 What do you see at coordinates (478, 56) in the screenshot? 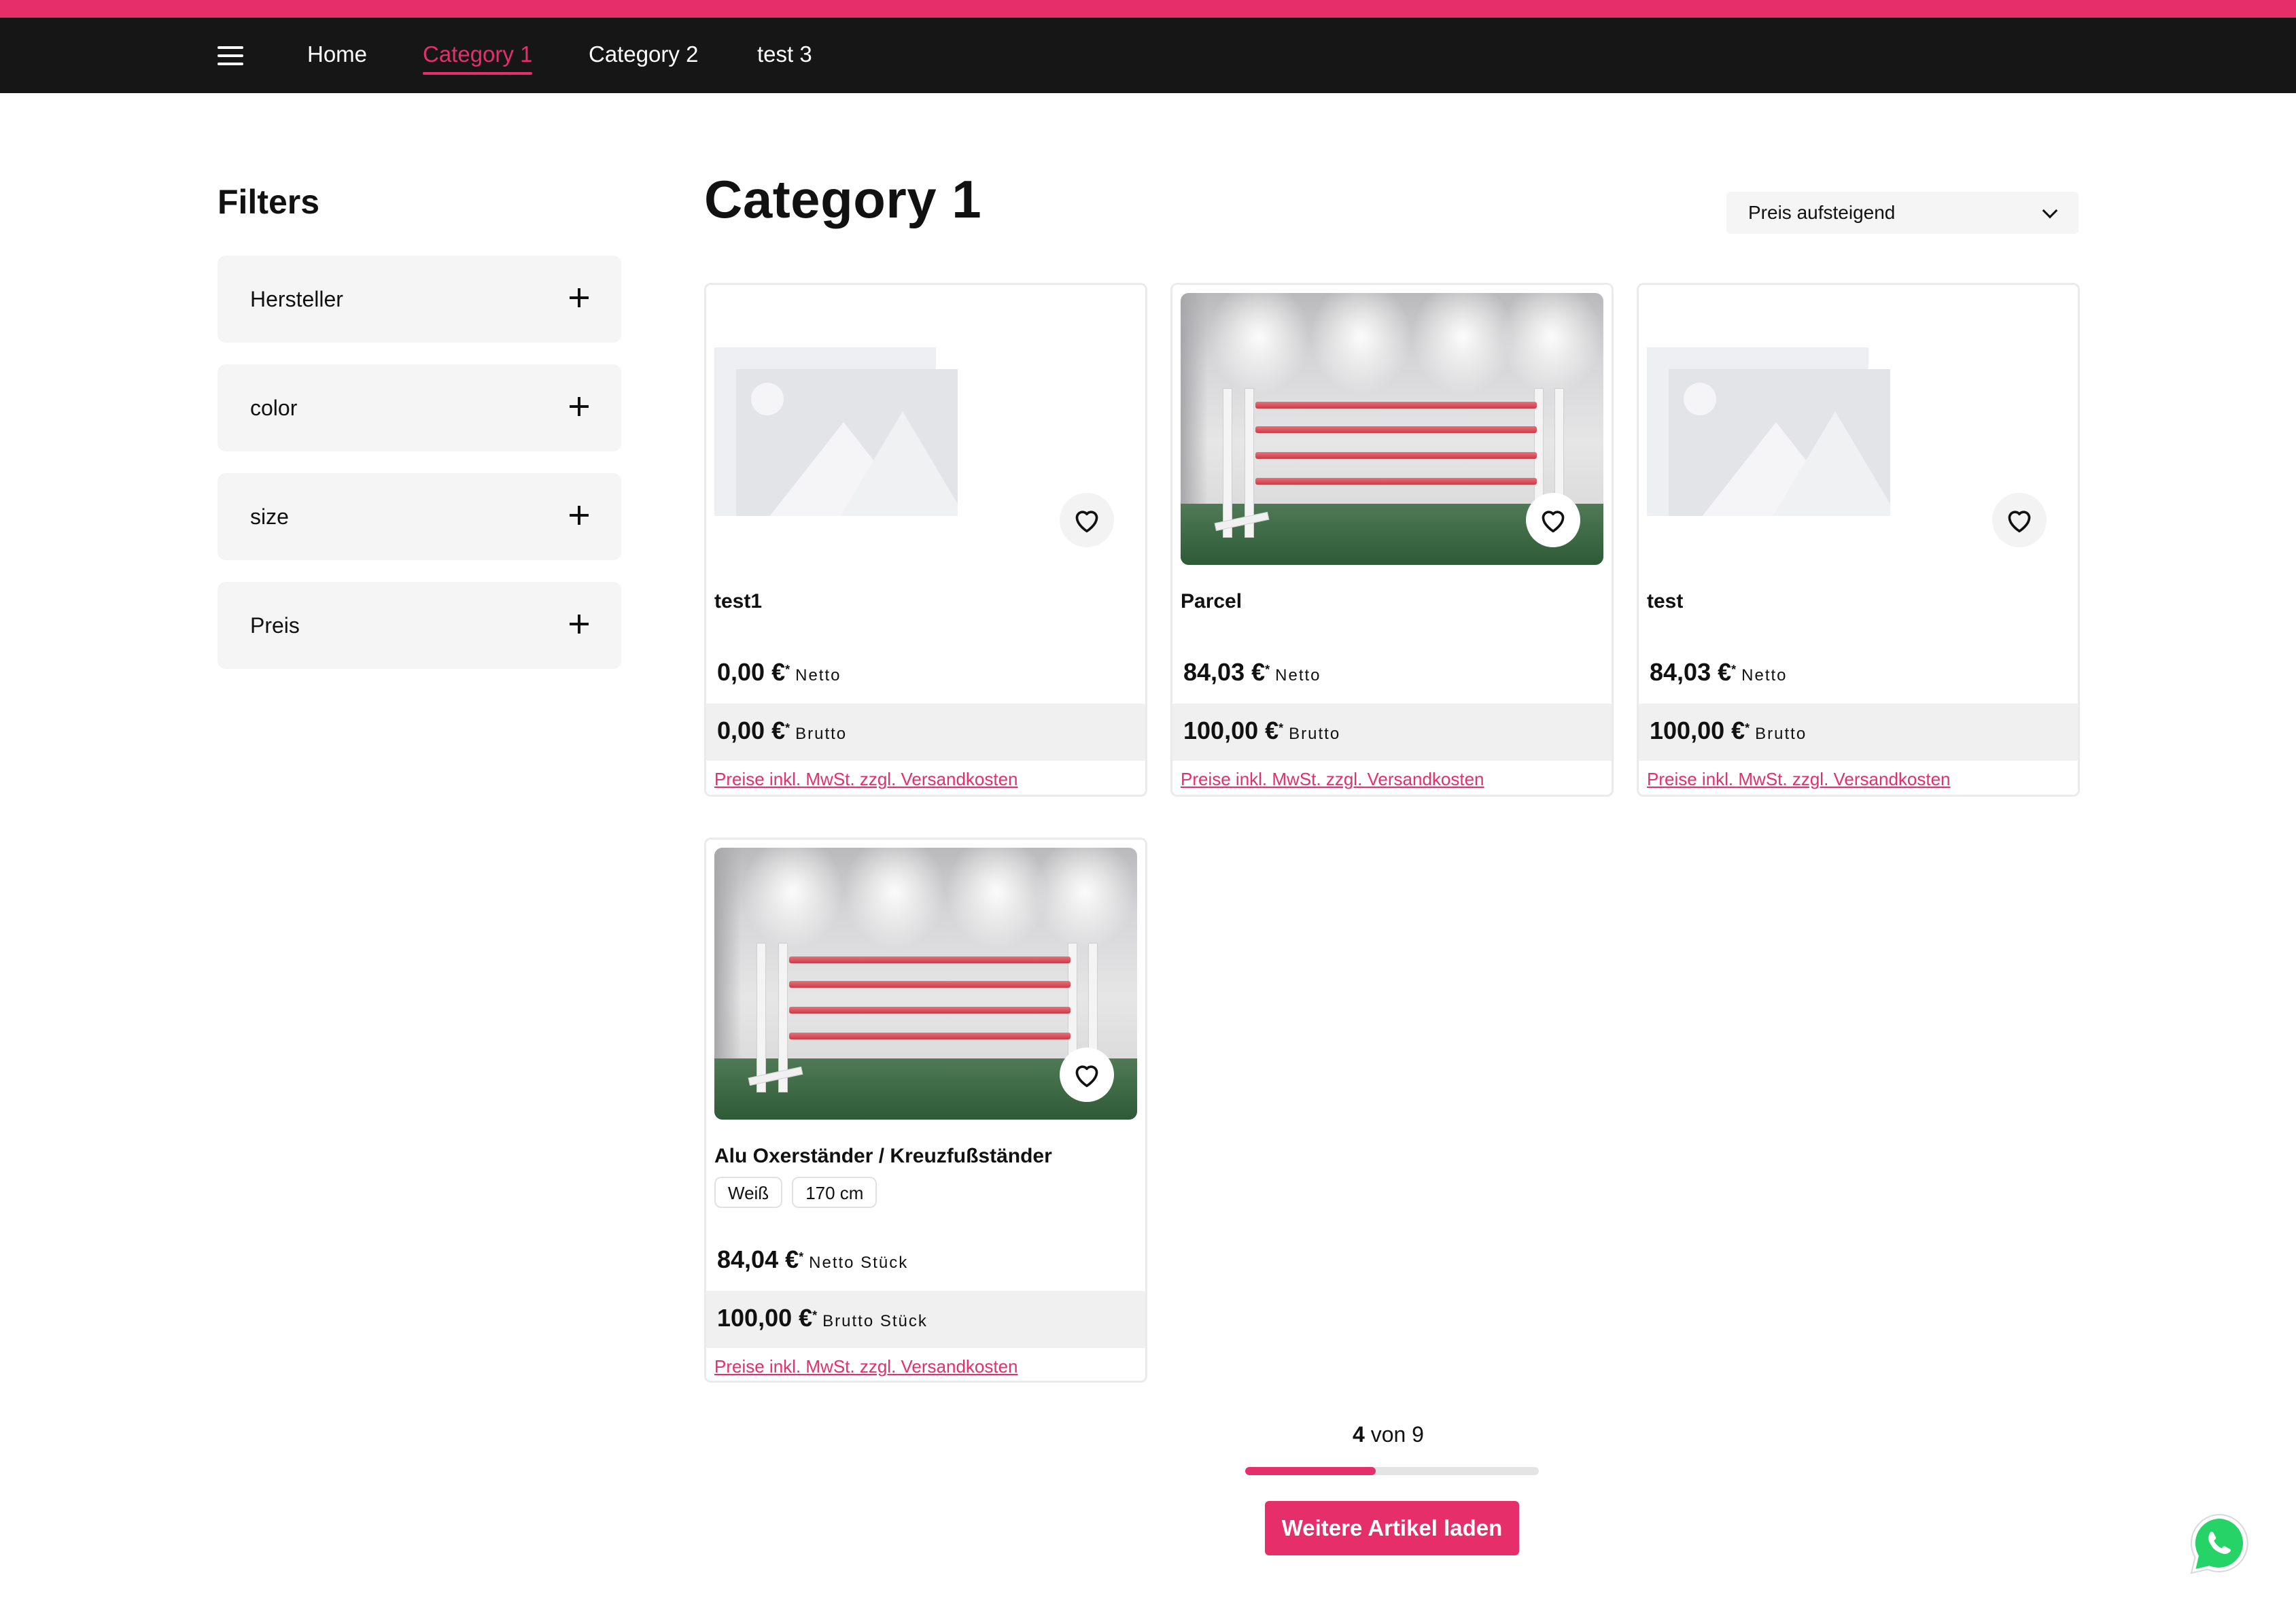
I see `nav-category-1: Category 1` at bounding box center [478, 56].